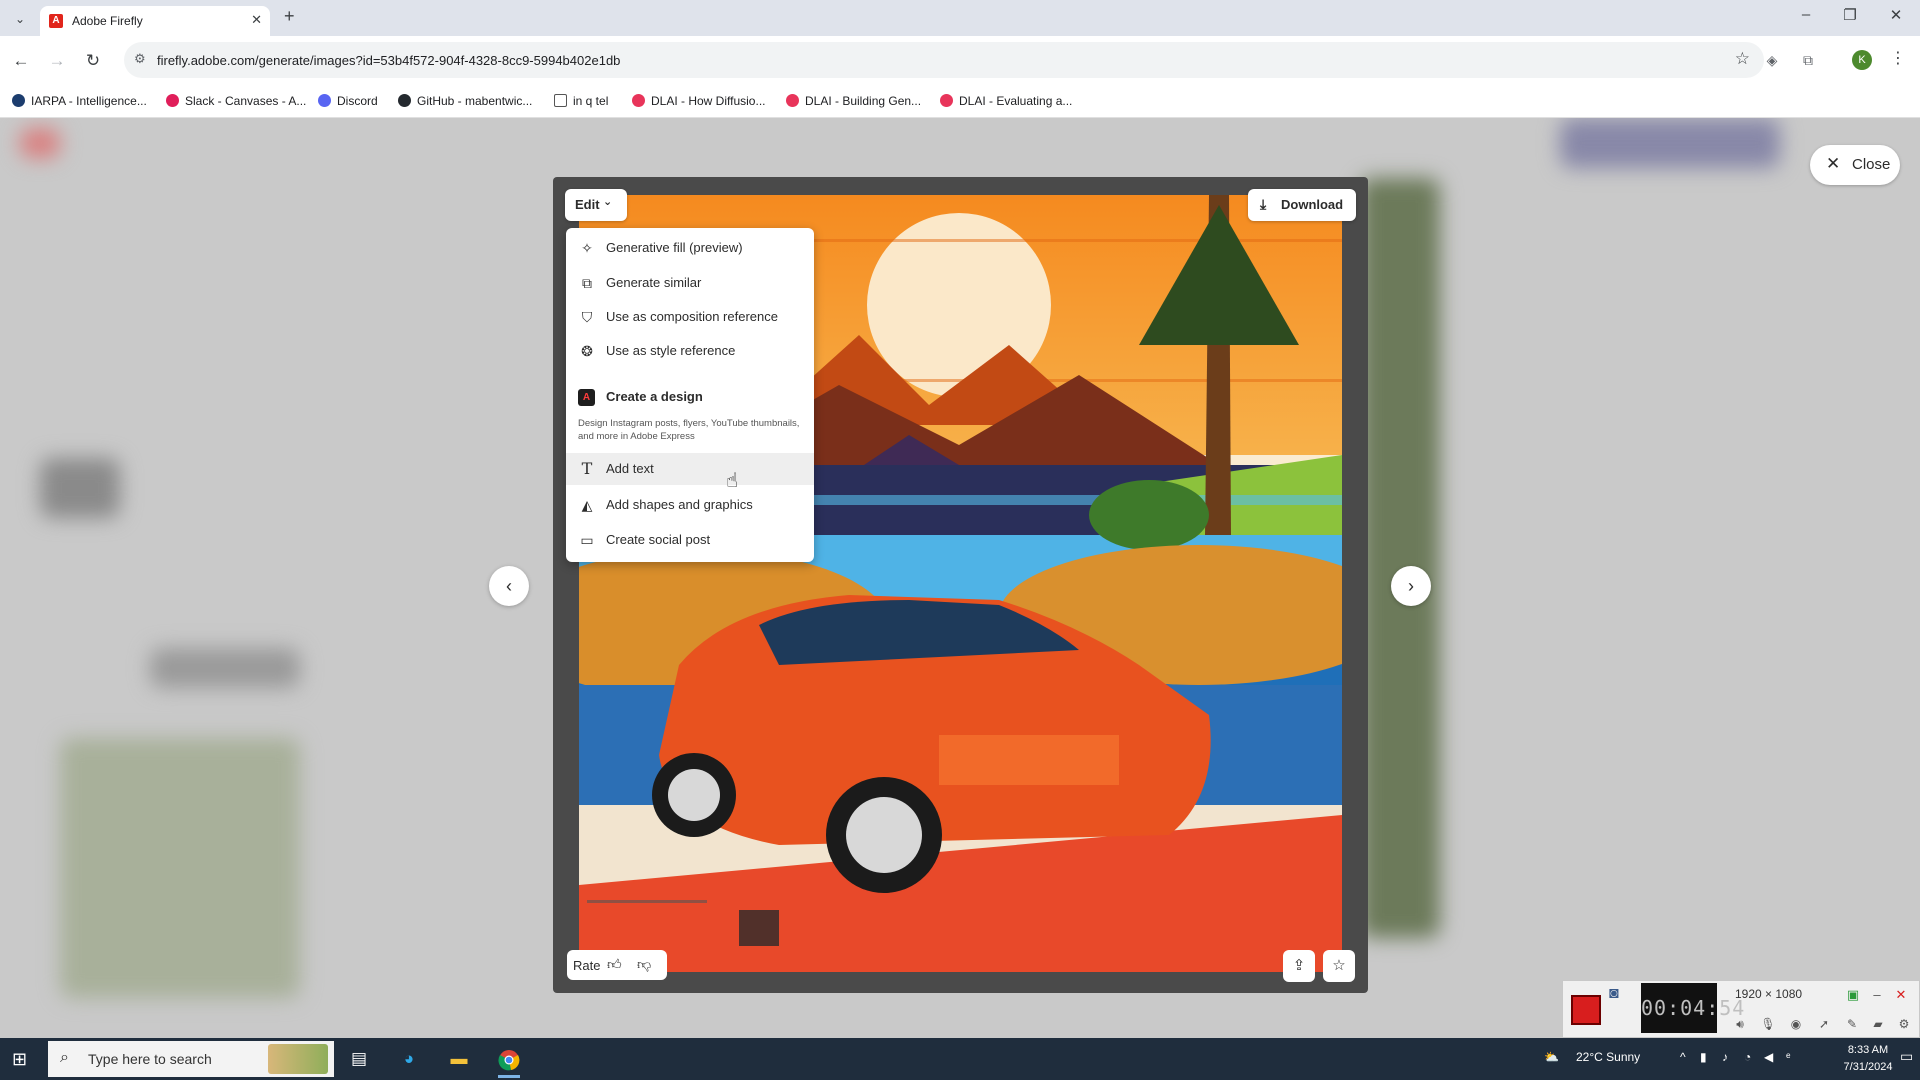  Describe the element at coordinates (1670, 143) in the screenshot. I see `blurred-header-tools` at that location.